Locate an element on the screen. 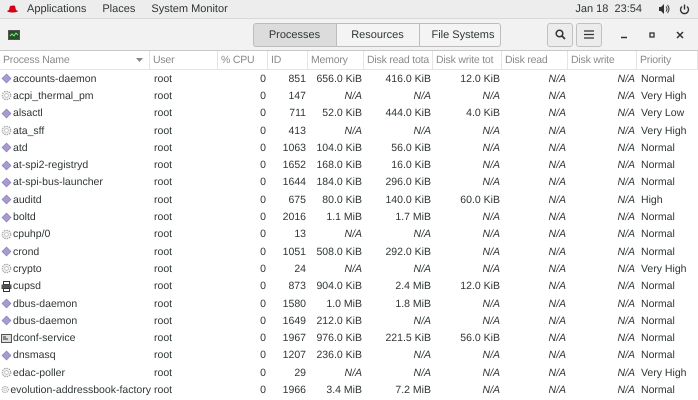 This screenshot has width=698, height=400. process-name: alsactl is located at coordinates (28, 113).